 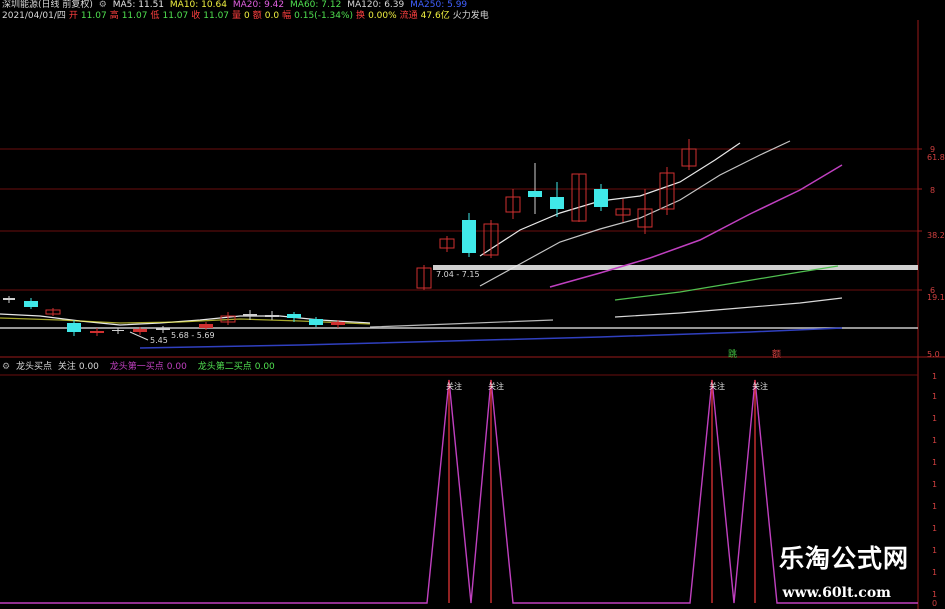 I want to click on watermark-cn: 乐淘公式网, so click(x=843, y=558).